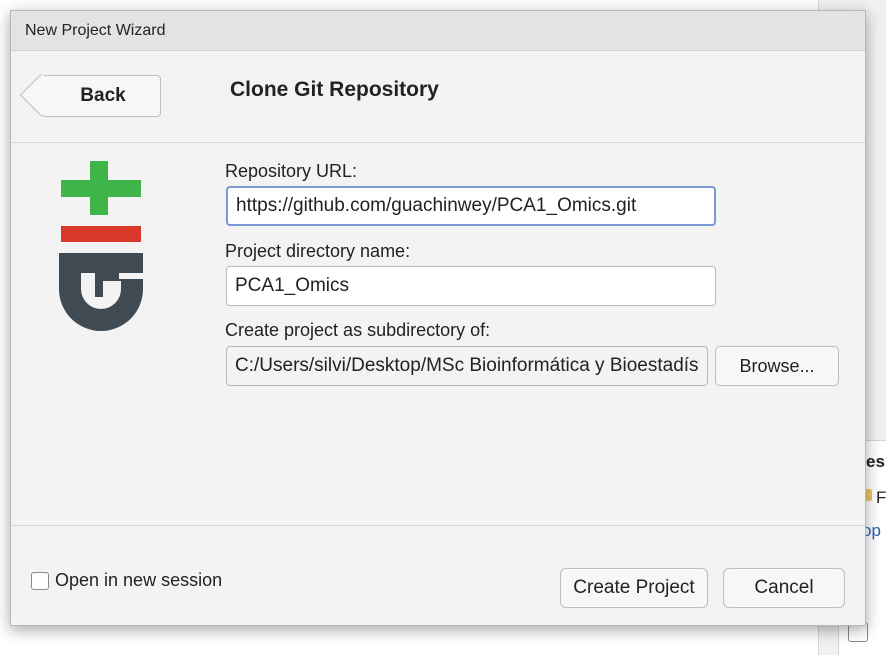  Describe the element at coordinates (95, 30) in the screenshot. I see `dialog-title: New Project Wizard` at that location.